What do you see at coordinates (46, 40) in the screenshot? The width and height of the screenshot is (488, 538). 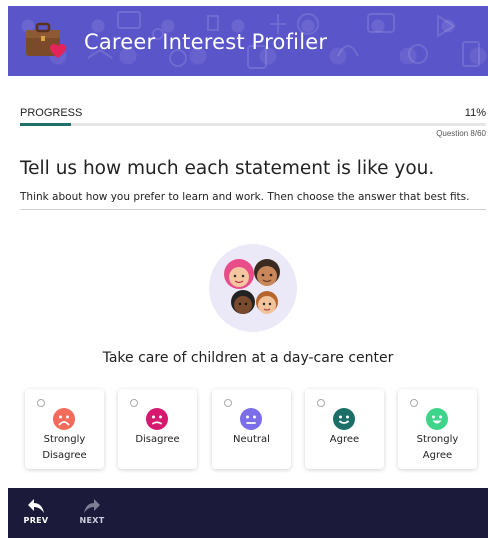 I see `briefcase-heart-logo` at bounding box center [46, 40].